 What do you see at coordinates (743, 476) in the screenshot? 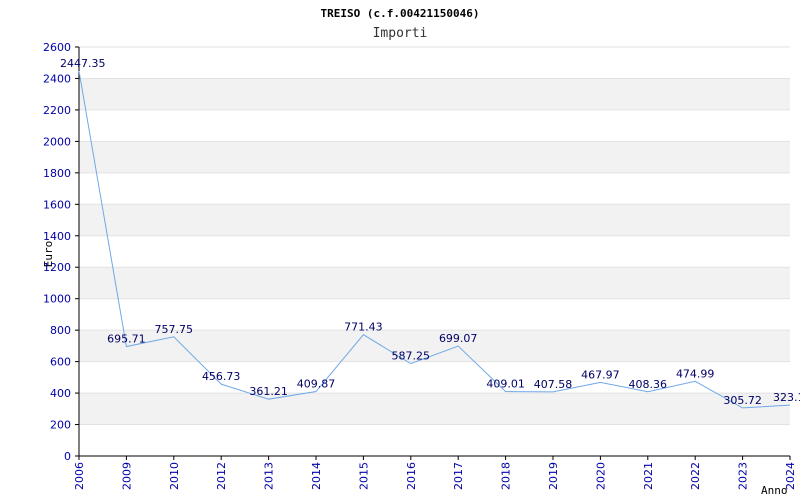
I see `x-tick-label: 2023` at bounding box center [743, 476].